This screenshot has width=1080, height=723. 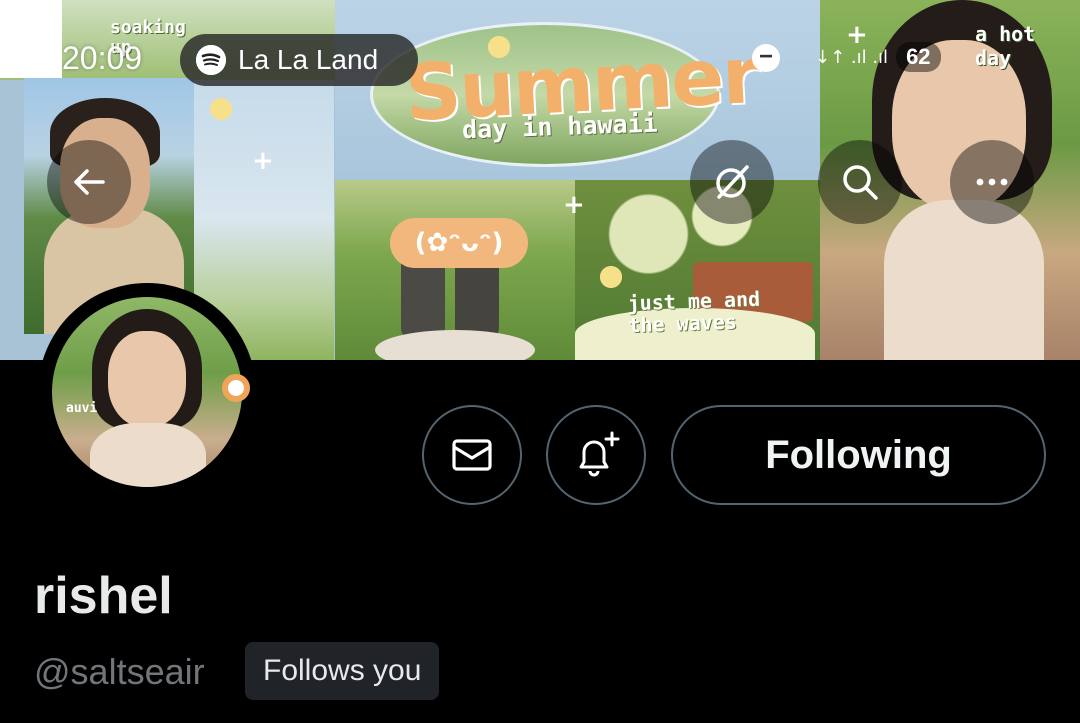 I want to click on signal-icon: ↓↑ .ıl .ıl, so click(x=852, y=57).